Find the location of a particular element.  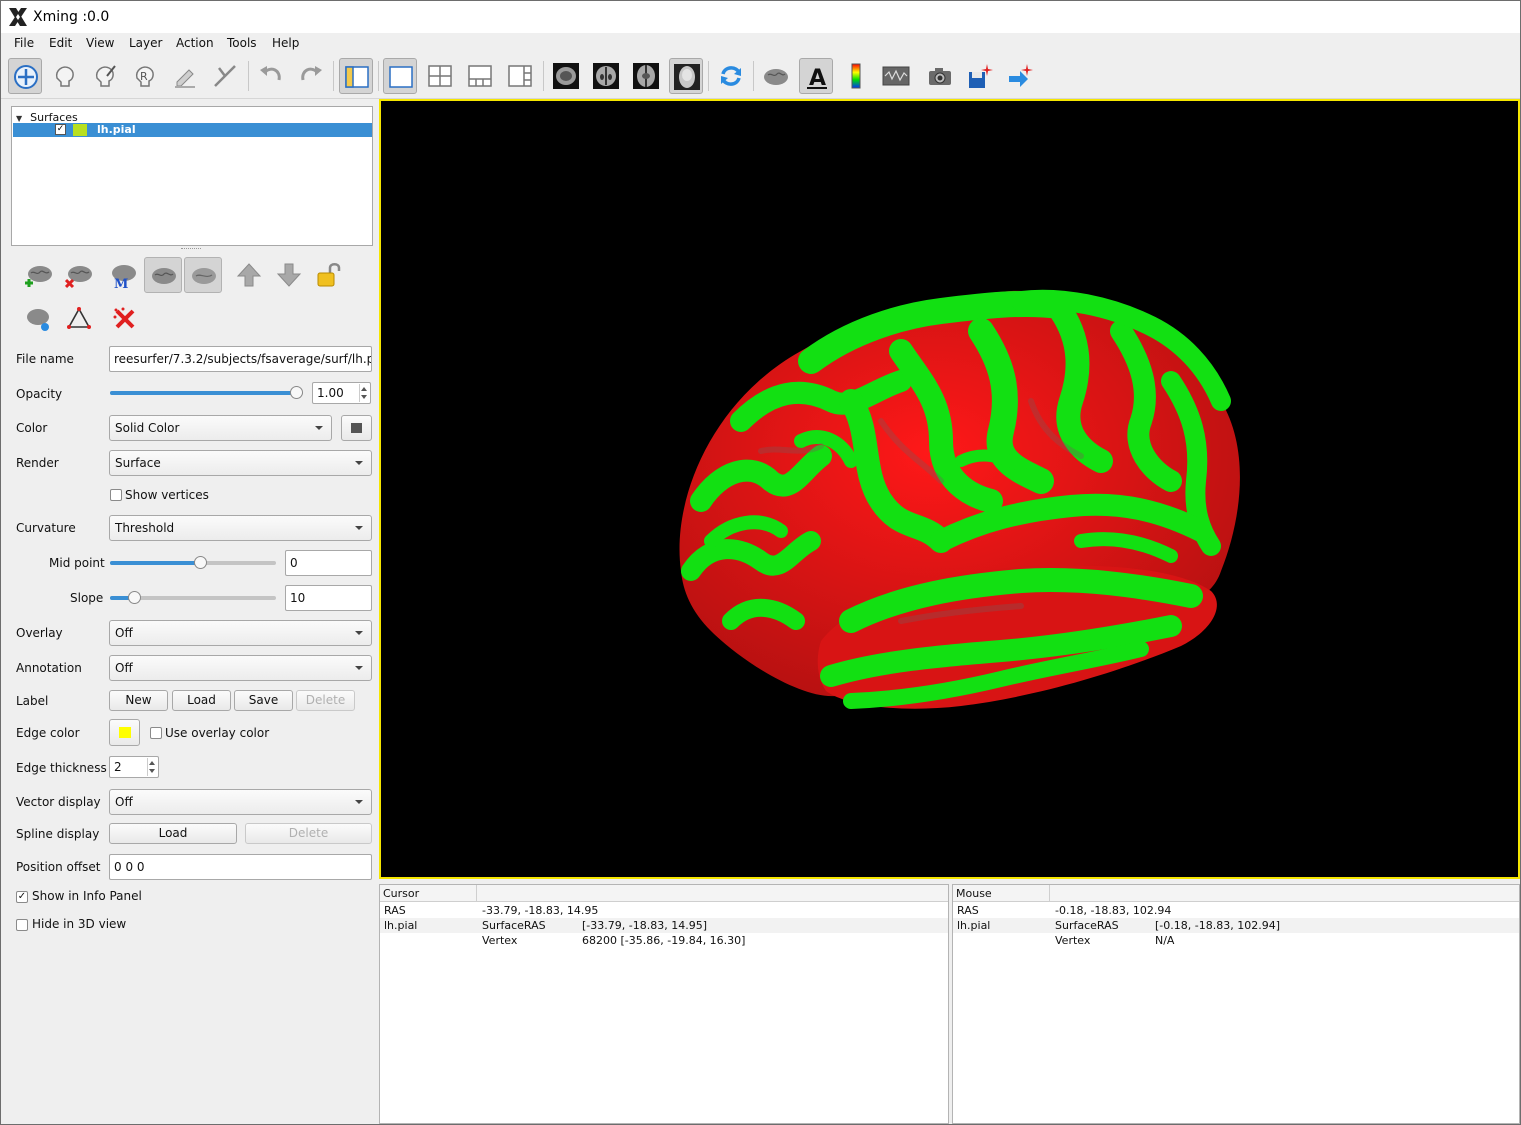

load-surface-button is located at coordinates (39, 275).